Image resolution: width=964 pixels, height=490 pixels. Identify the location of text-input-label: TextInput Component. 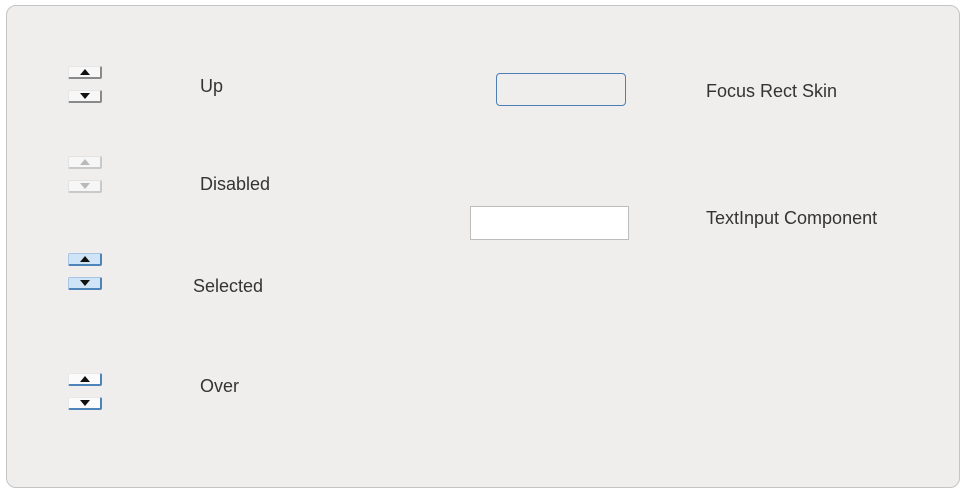
(792, 218).